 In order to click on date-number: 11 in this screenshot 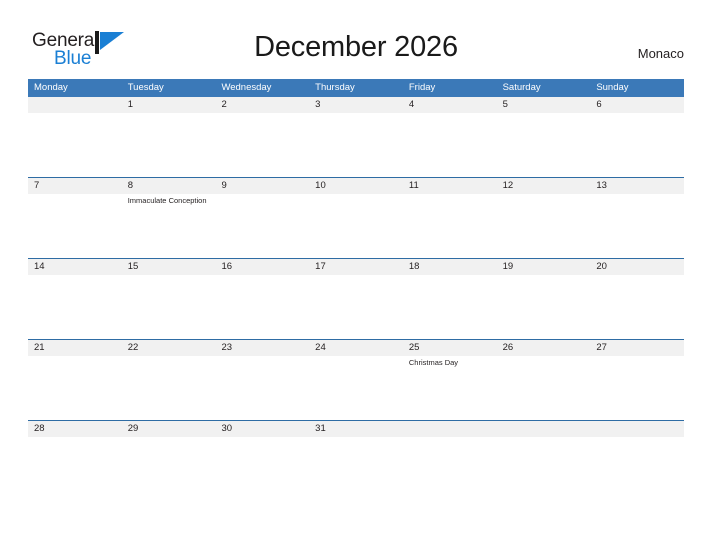, I will do `click(450, 186)`.